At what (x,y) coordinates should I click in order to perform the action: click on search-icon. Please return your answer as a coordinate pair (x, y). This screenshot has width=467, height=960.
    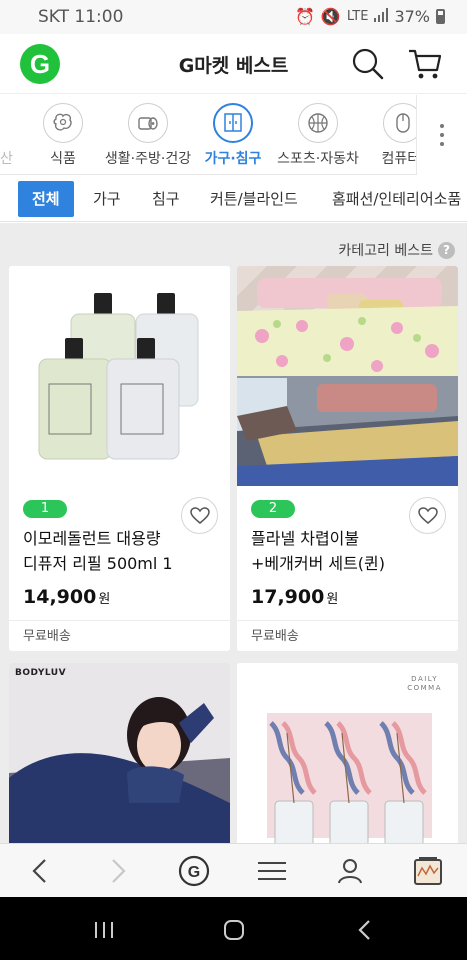
    Looking at the image, I should click on (368, 64).